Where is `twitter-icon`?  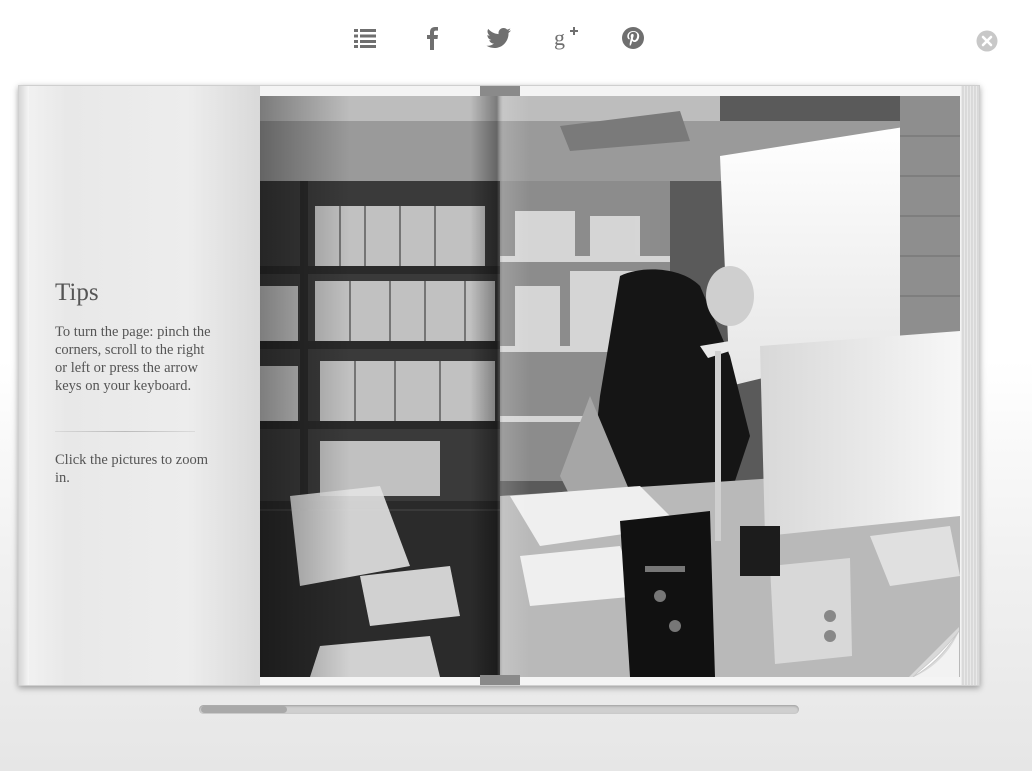 twitter-icon is located at coordinates (499, 38).